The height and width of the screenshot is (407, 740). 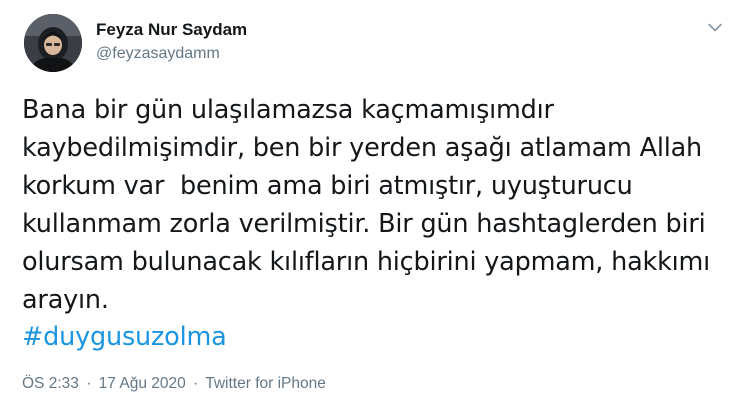 I want to click on avatar, so click(x=53, y=43).